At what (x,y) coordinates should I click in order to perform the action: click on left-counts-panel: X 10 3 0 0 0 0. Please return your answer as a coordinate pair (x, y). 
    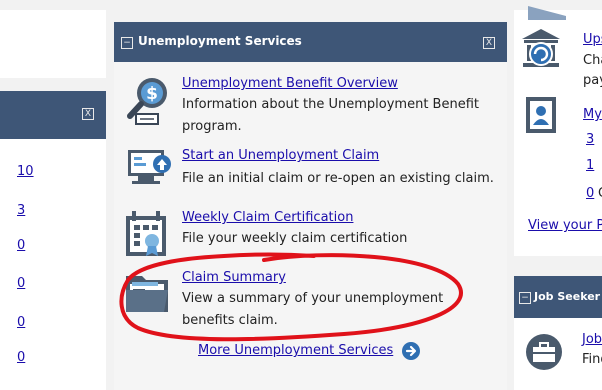
    Looking at the image, I should click on (53, 240).